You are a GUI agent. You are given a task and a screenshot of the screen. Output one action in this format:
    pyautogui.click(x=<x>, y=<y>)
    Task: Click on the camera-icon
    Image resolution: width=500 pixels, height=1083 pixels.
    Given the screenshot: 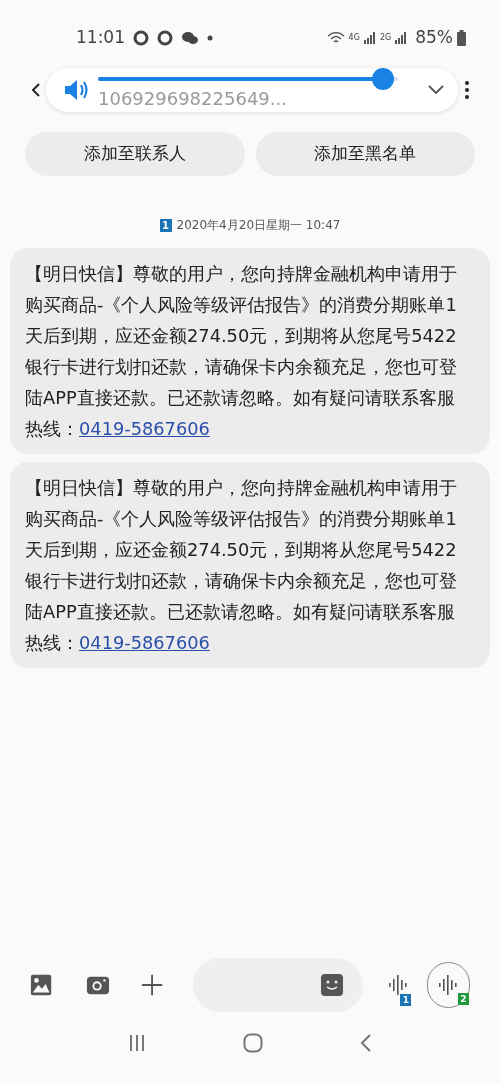 What is the action you would take?
    pyautogui.click(x=98, y=985)
    